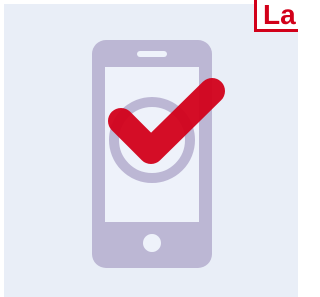  I want to click on phone-home-button, so click(152, 243).